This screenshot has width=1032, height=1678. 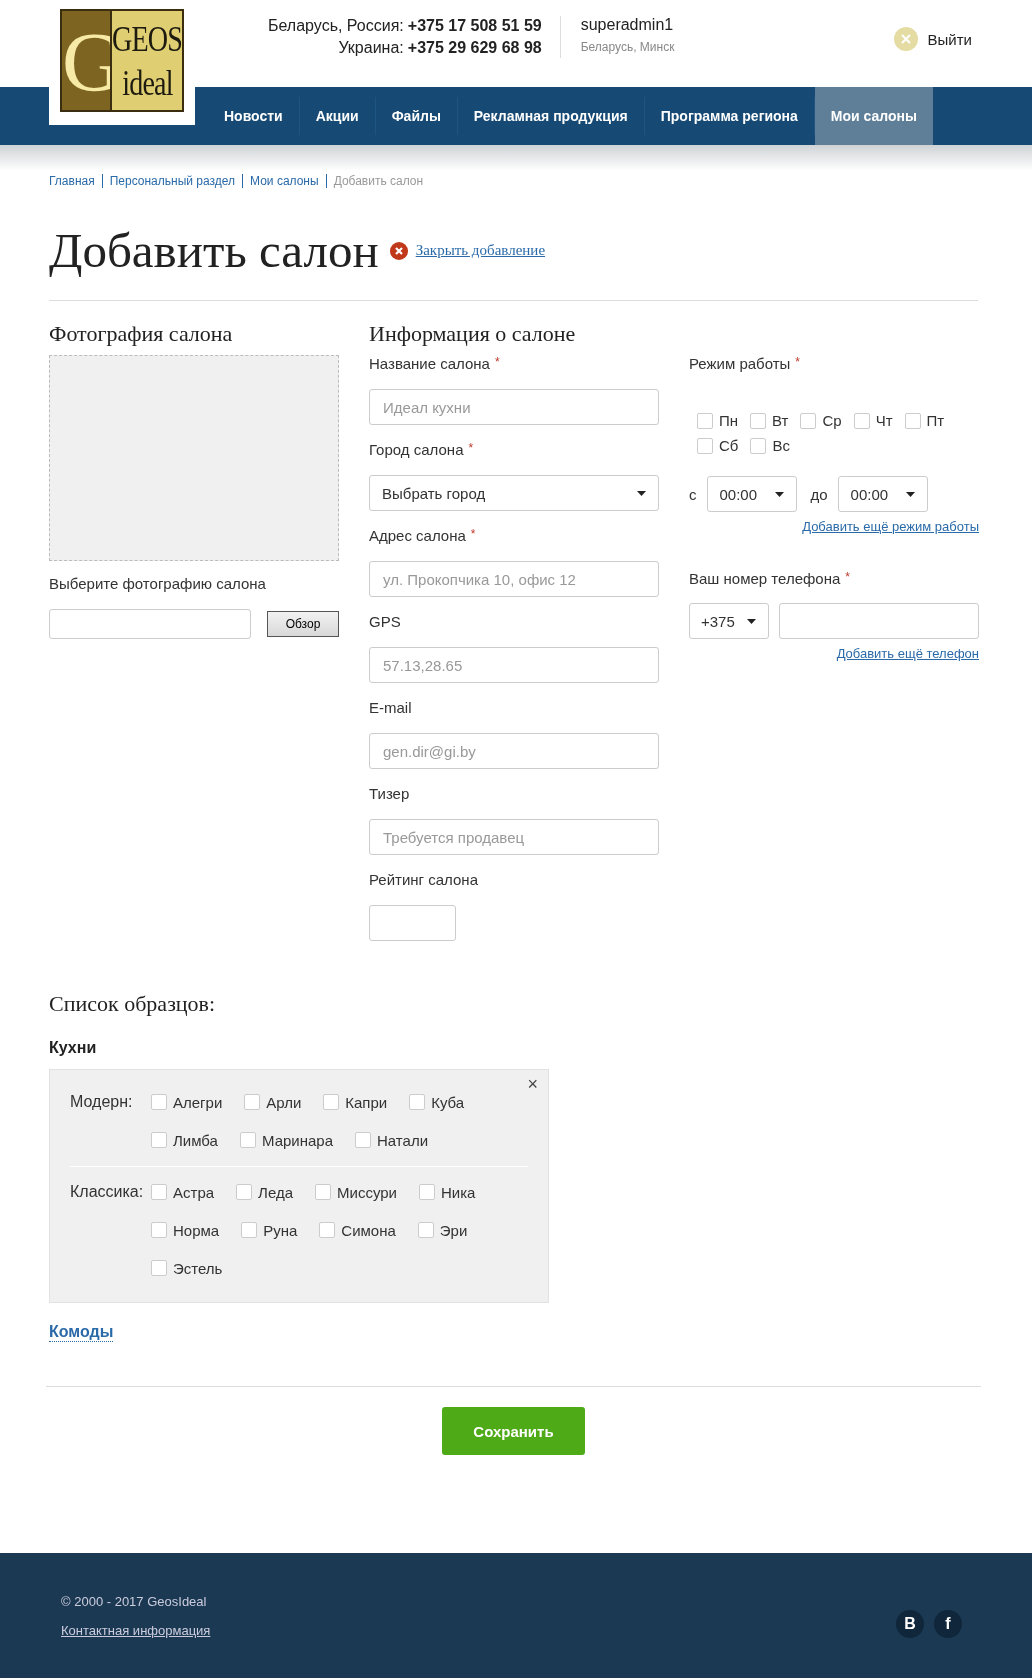 What do you see at coordinates (253, 116) in the screenshot?
I see `nav-item: Новости` at bounding box center [253, 116].